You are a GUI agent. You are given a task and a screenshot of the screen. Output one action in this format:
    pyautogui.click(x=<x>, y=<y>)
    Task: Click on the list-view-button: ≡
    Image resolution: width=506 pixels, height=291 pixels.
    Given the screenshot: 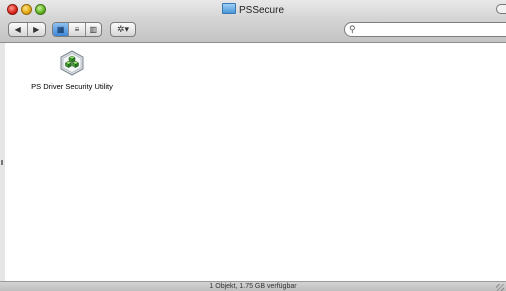 What is the action you would take?
    pyautogui.click(x=76, y=29)
    